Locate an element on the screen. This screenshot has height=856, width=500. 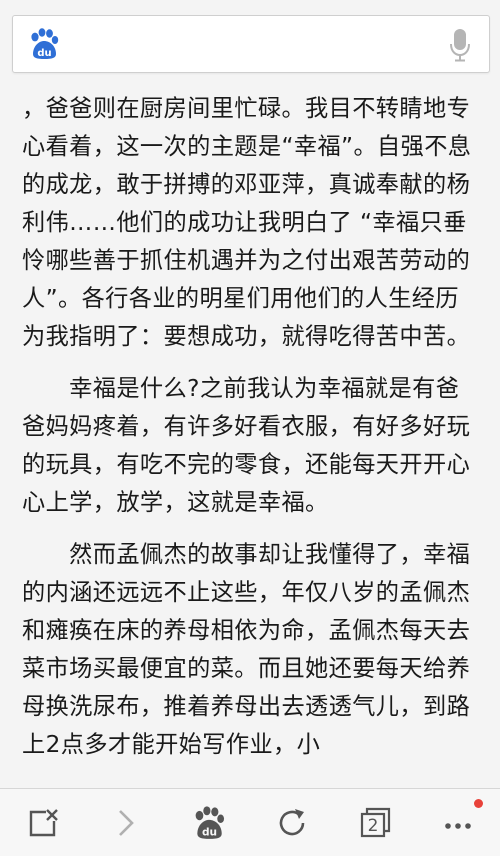
search-box: du is located at coordinates (251, 44).